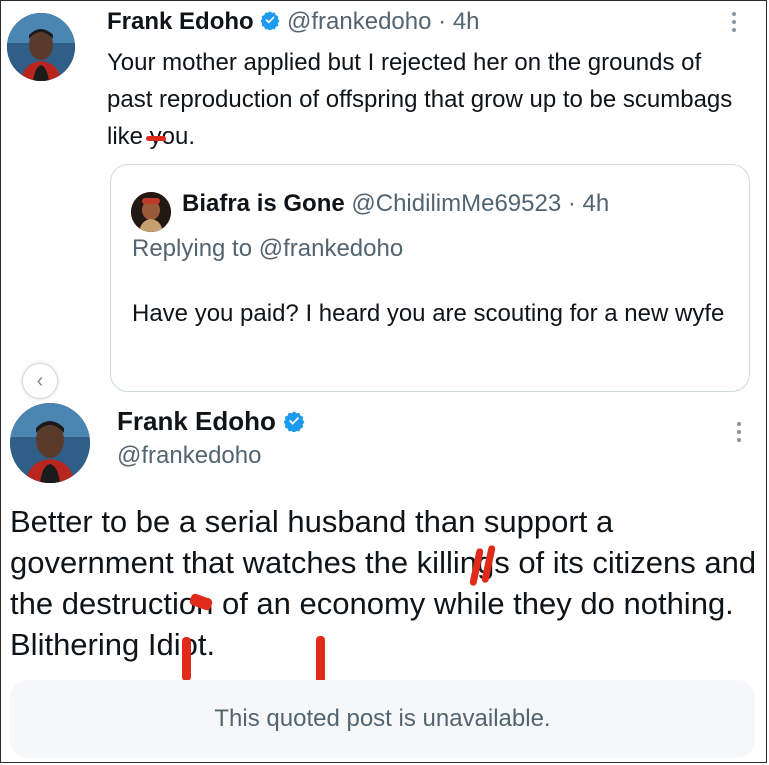  What do you see at coordinates (268, 248) in the screenshot?
I see `replying-to: Replying to @frankedoho` at bounding box center [268, 248].